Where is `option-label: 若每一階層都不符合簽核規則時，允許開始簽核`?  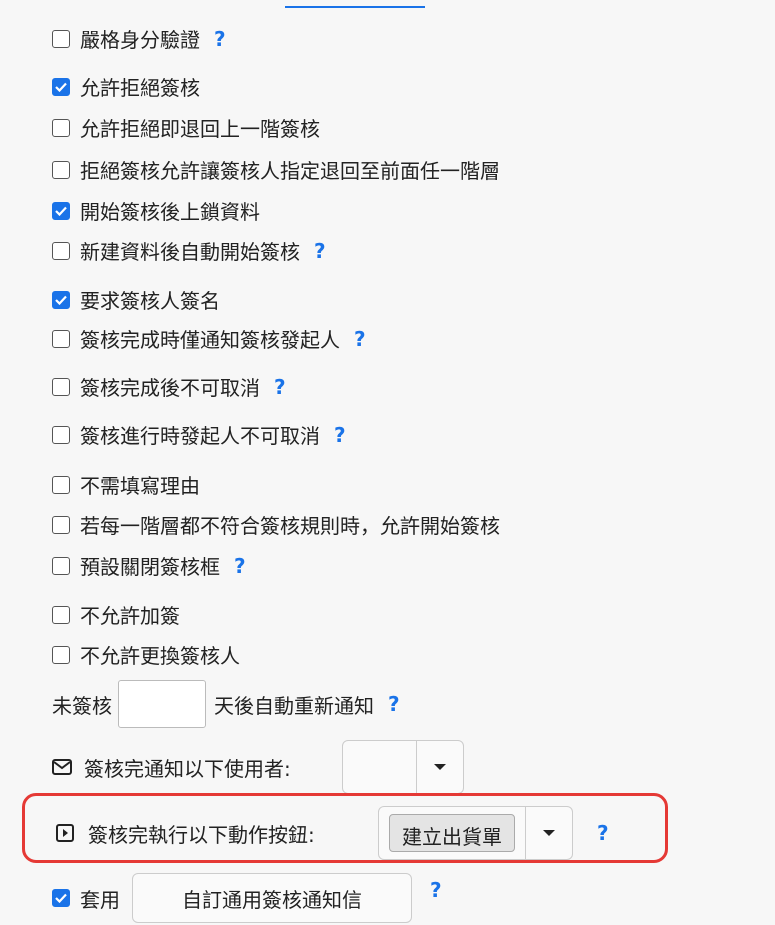 option-label: 若每一階層都不符合簽核規則時，允許開始簽核 is located at coordinates (290, 526).